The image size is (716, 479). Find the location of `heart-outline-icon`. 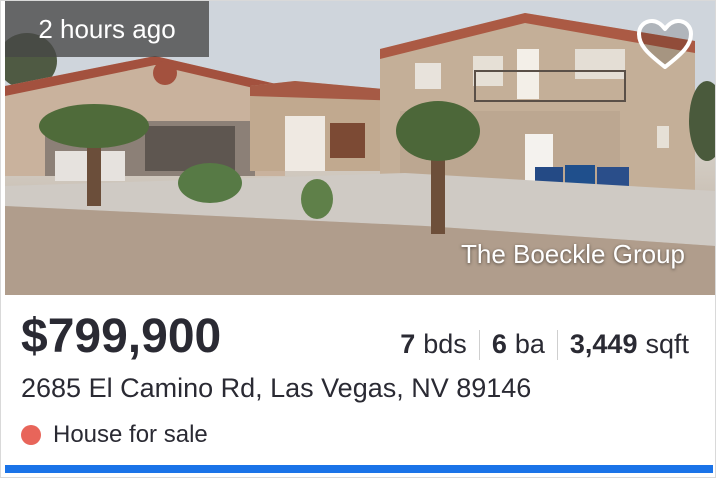

heart-outline-icon is located at coordinates (665, 44).